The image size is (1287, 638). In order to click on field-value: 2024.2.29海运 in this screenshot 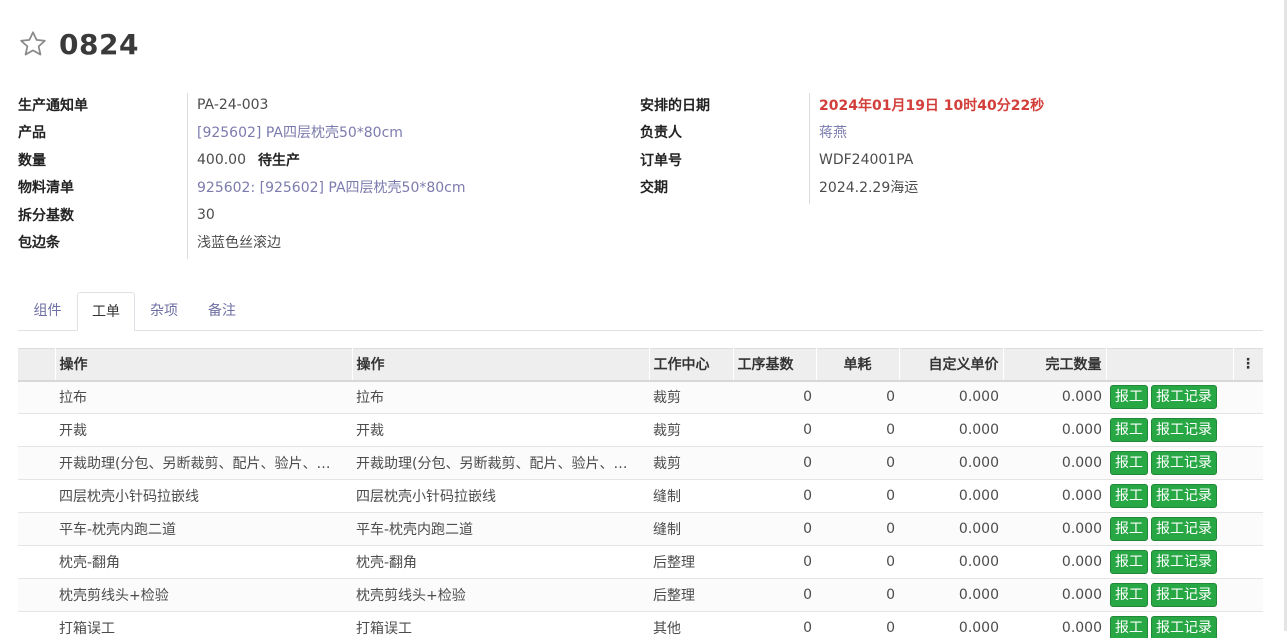, I will do `click(868, 187)`.